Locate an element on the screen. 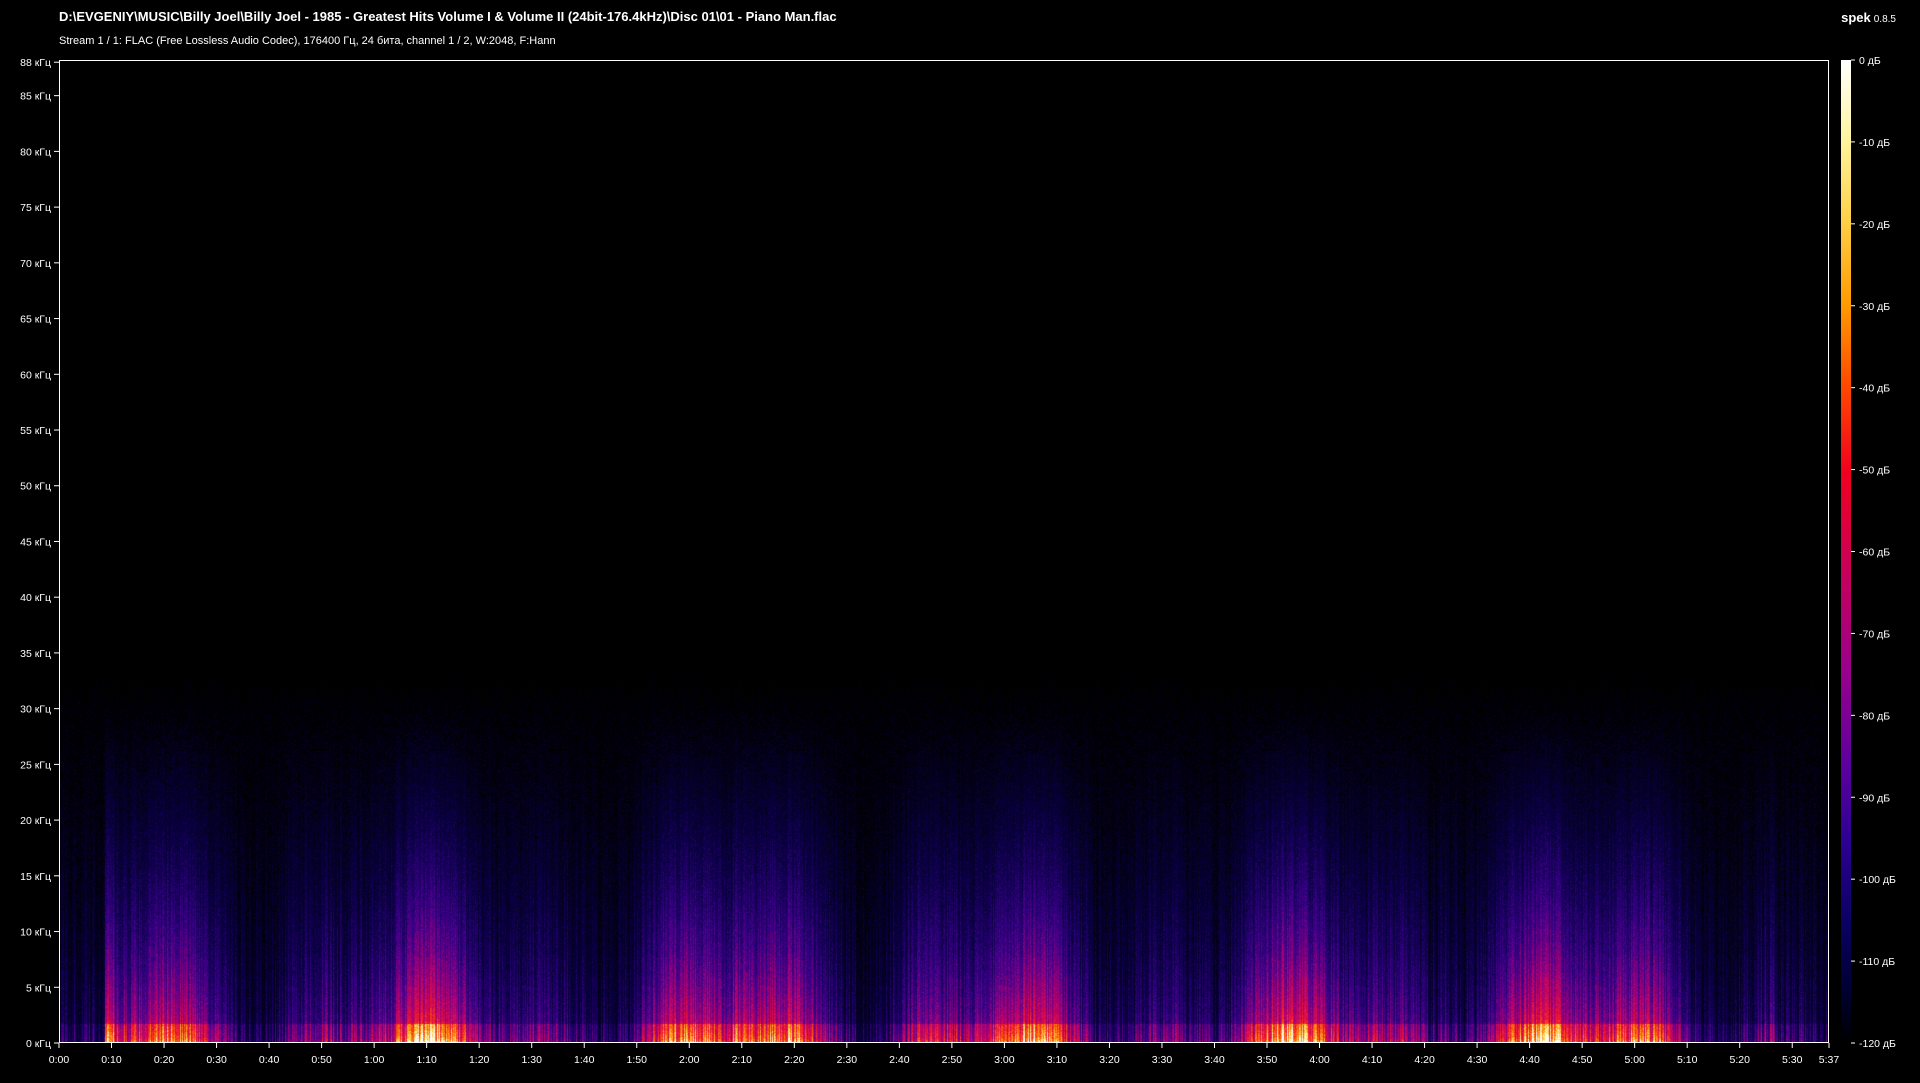 The image size is (1920, 1083). time-tick-label: 4:00 is located at coordinates (1319, 1060).